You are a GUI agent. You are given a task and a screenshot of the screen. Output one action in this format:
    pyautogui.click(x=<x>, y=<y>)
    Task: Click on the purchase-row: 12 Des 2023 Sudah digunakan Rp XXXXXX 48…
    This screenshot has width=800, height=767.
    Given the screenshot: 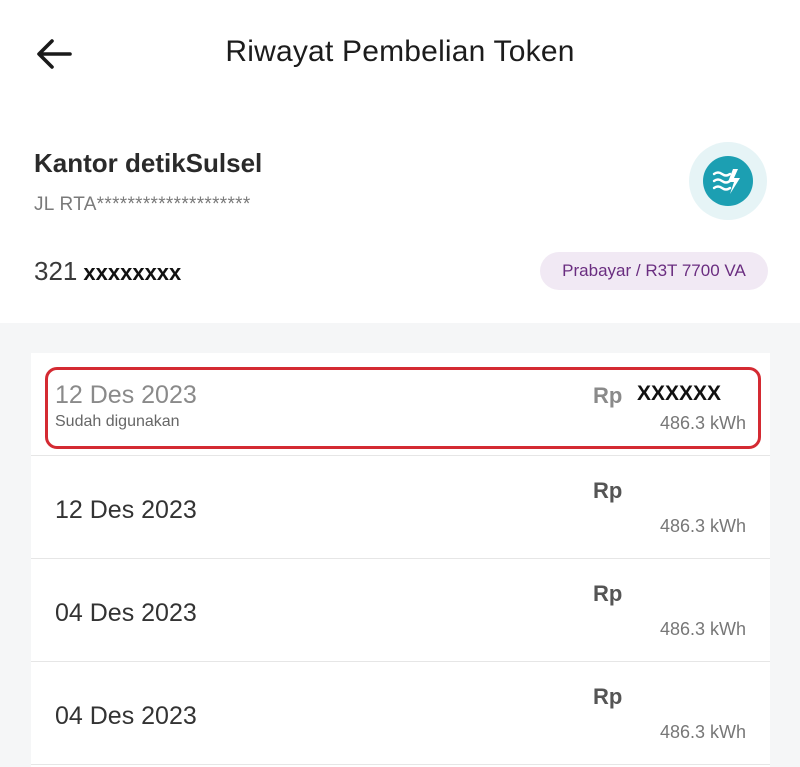 What is the action you would take?
    pyautogui.click(x=400, y=404)
    